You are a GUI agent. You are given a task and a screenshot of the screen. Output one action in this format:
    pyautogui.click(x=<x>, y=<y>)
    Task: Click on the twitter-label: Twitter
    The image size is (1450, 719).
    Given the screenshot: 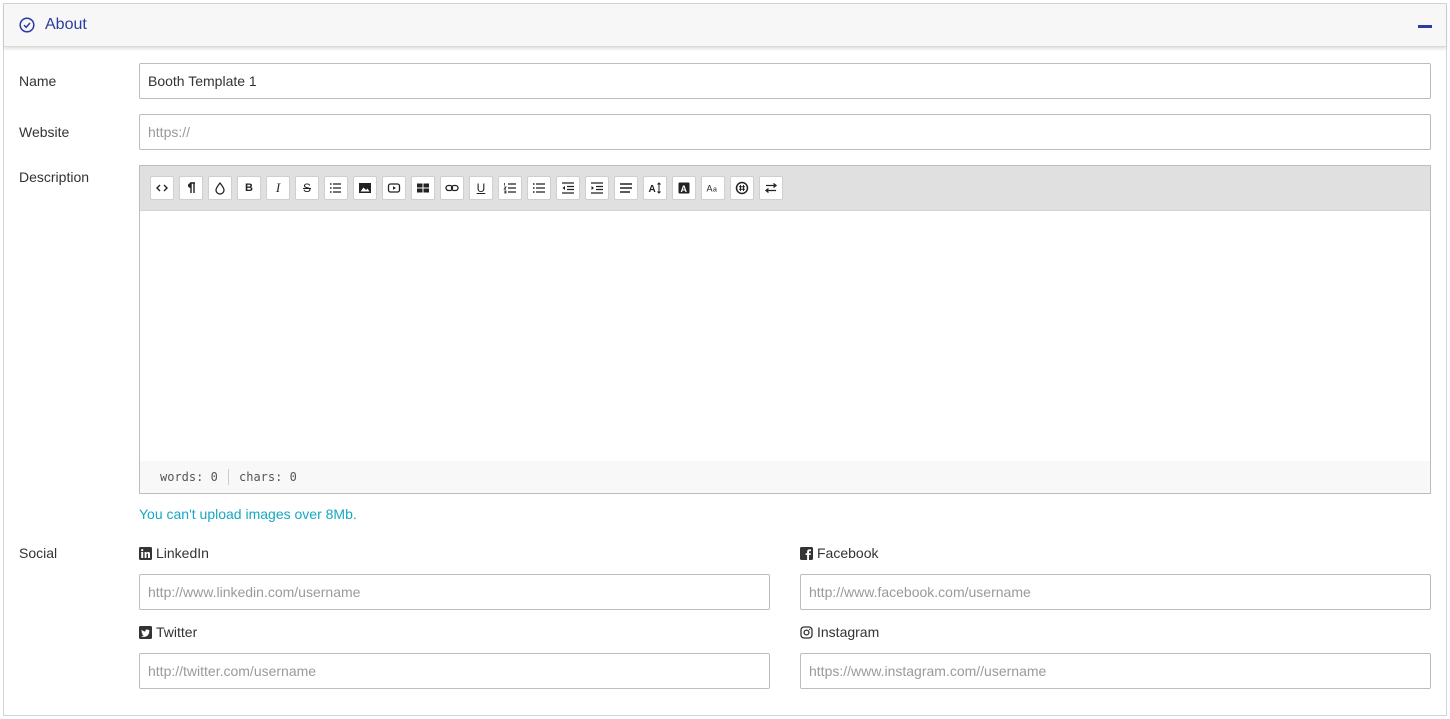 What is the action you would take?
    pyautogui.click(x=168, y=632)
    